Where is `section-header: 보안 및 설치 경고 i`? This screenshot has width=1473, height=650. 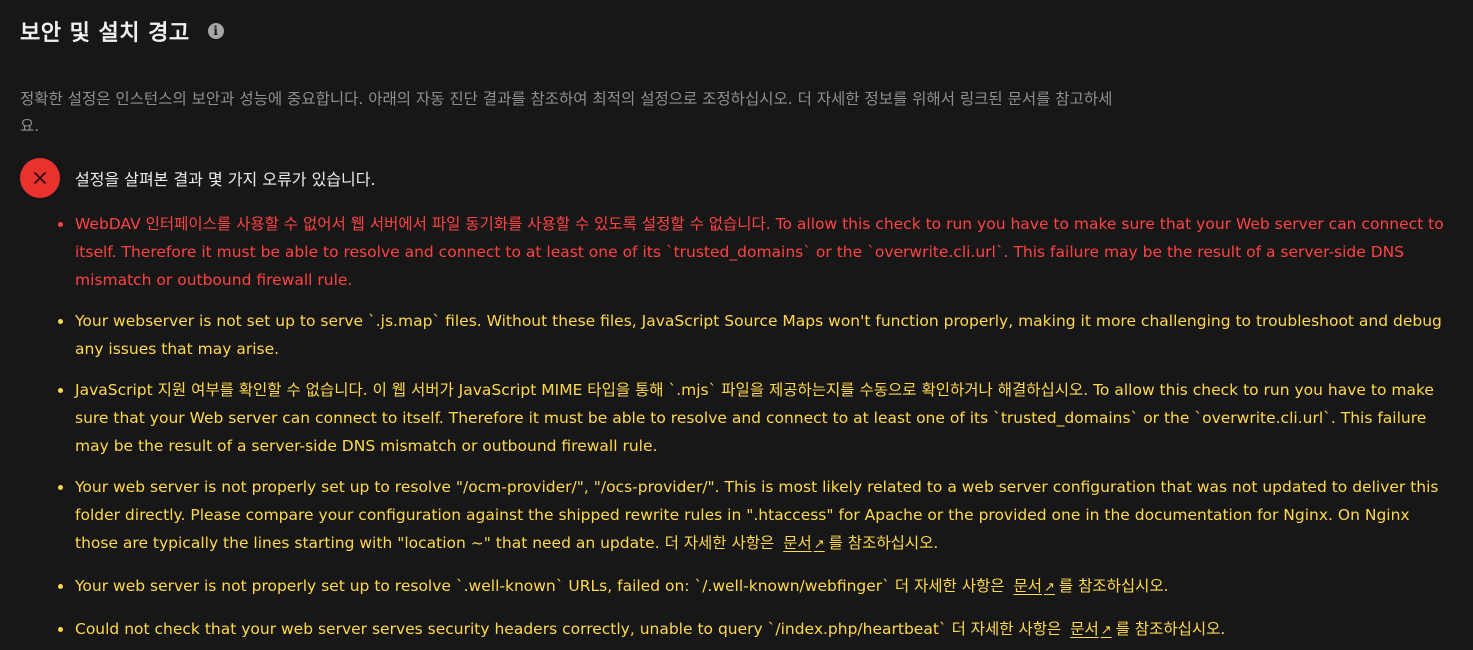
section-header: 보안 및 설치 경고 i is located at coordinates (736, 31).